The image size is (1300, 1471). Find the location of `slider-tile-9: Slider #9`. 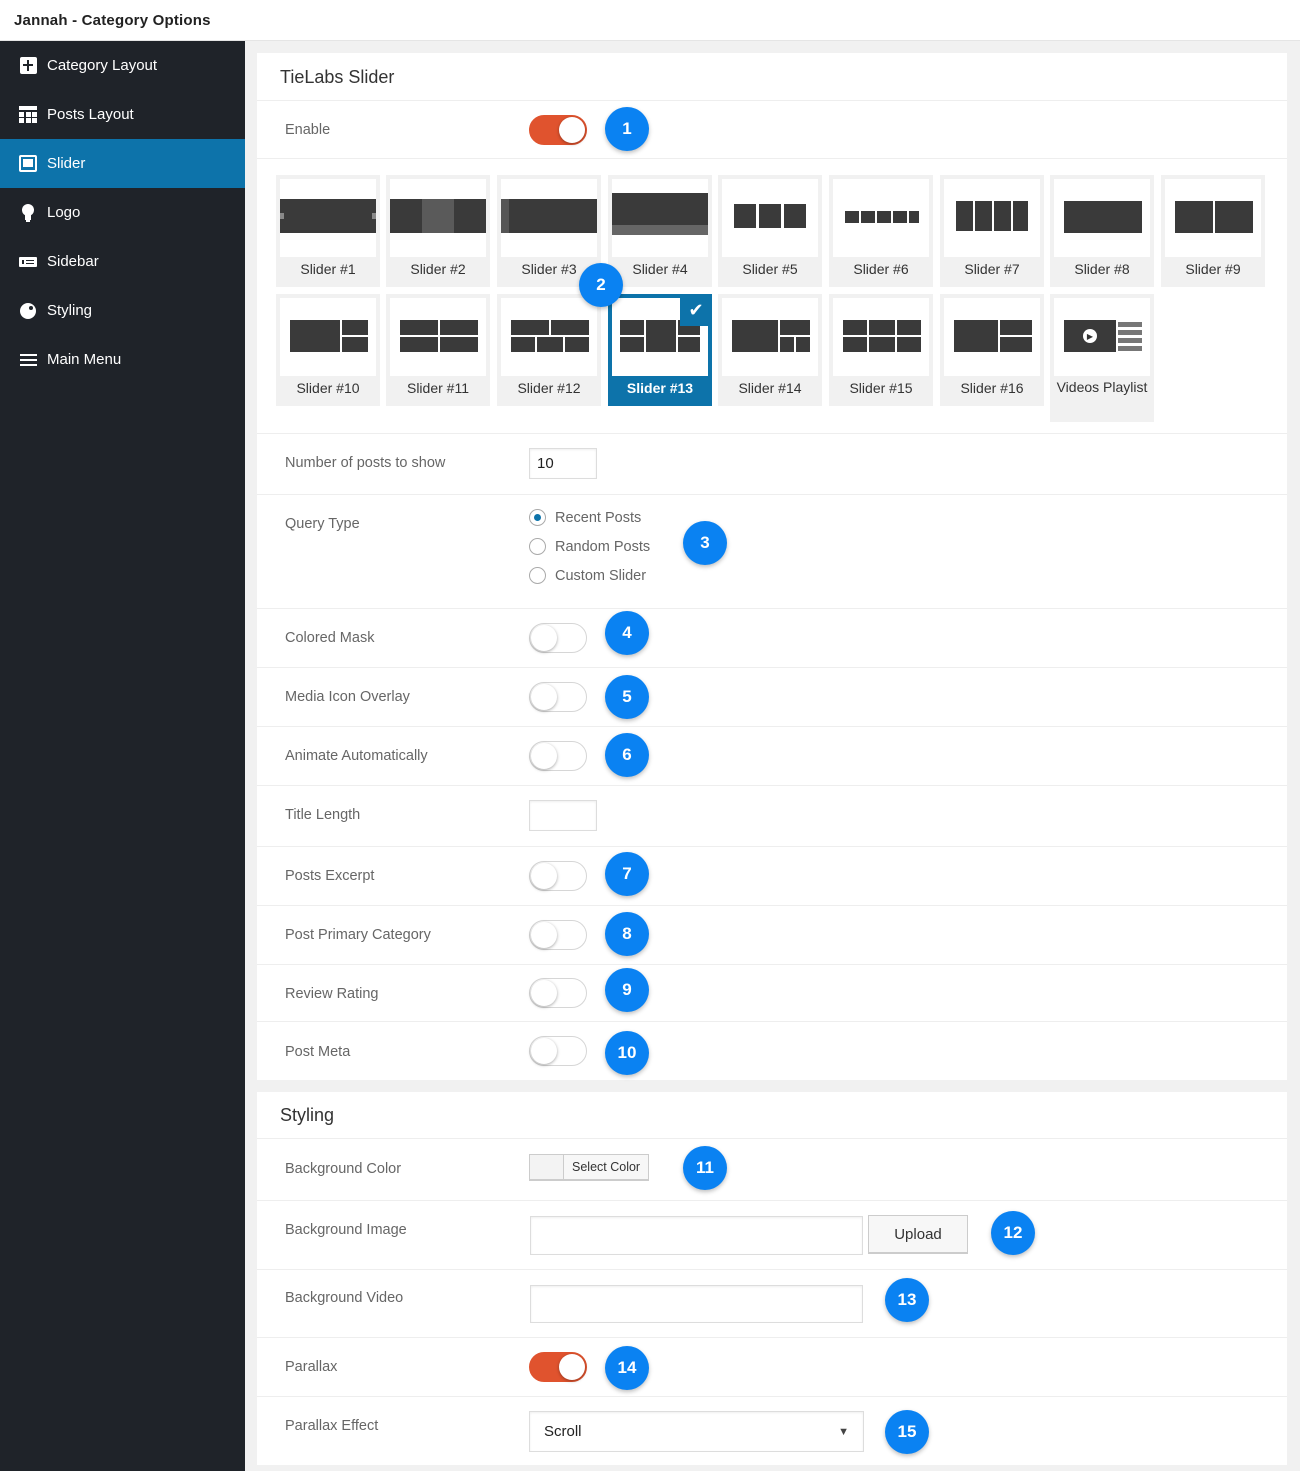

slider-tile-9: Slider #9 is located at coordinates (1213, 231).